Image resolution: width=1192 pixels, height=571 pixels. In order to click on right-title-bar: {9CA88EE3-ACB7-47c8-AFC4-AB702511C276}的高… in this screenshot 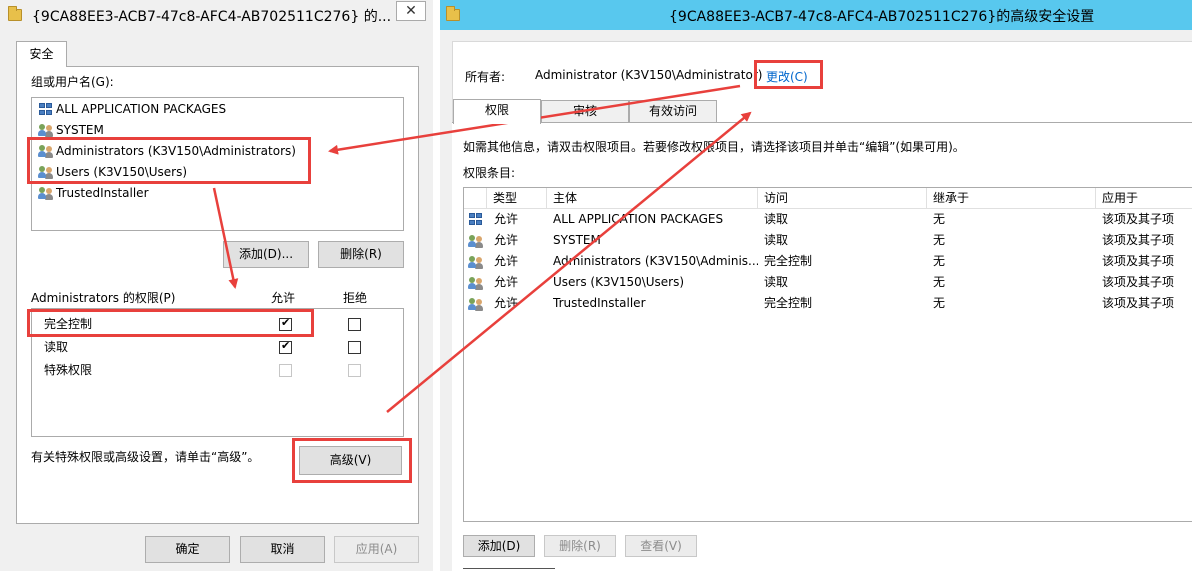, I will do `click(816, 15)`.